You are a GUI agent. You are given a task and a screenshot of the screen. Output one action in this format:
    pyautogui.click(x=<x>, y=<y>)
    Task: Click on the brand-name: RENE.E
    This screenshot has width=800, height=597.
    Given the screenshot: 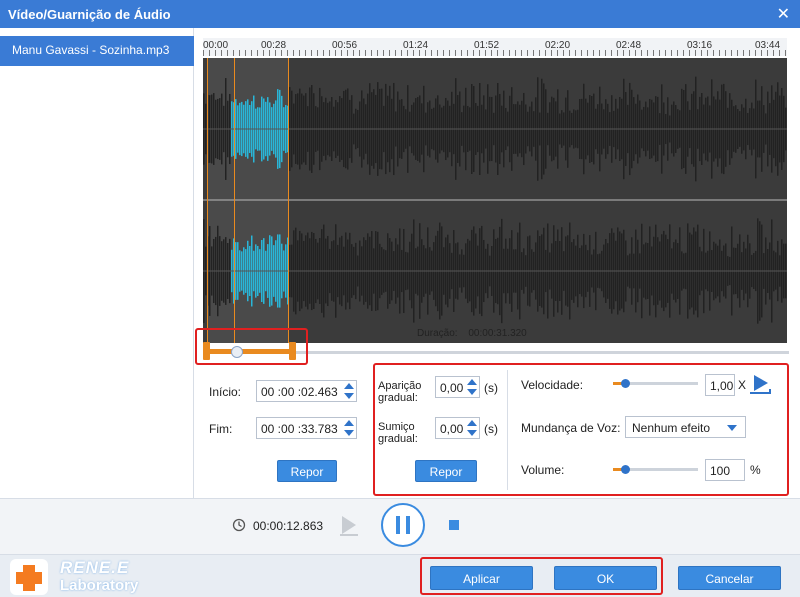 What is the action you would take?
    pyautogui.click(x=95, y=567)
    